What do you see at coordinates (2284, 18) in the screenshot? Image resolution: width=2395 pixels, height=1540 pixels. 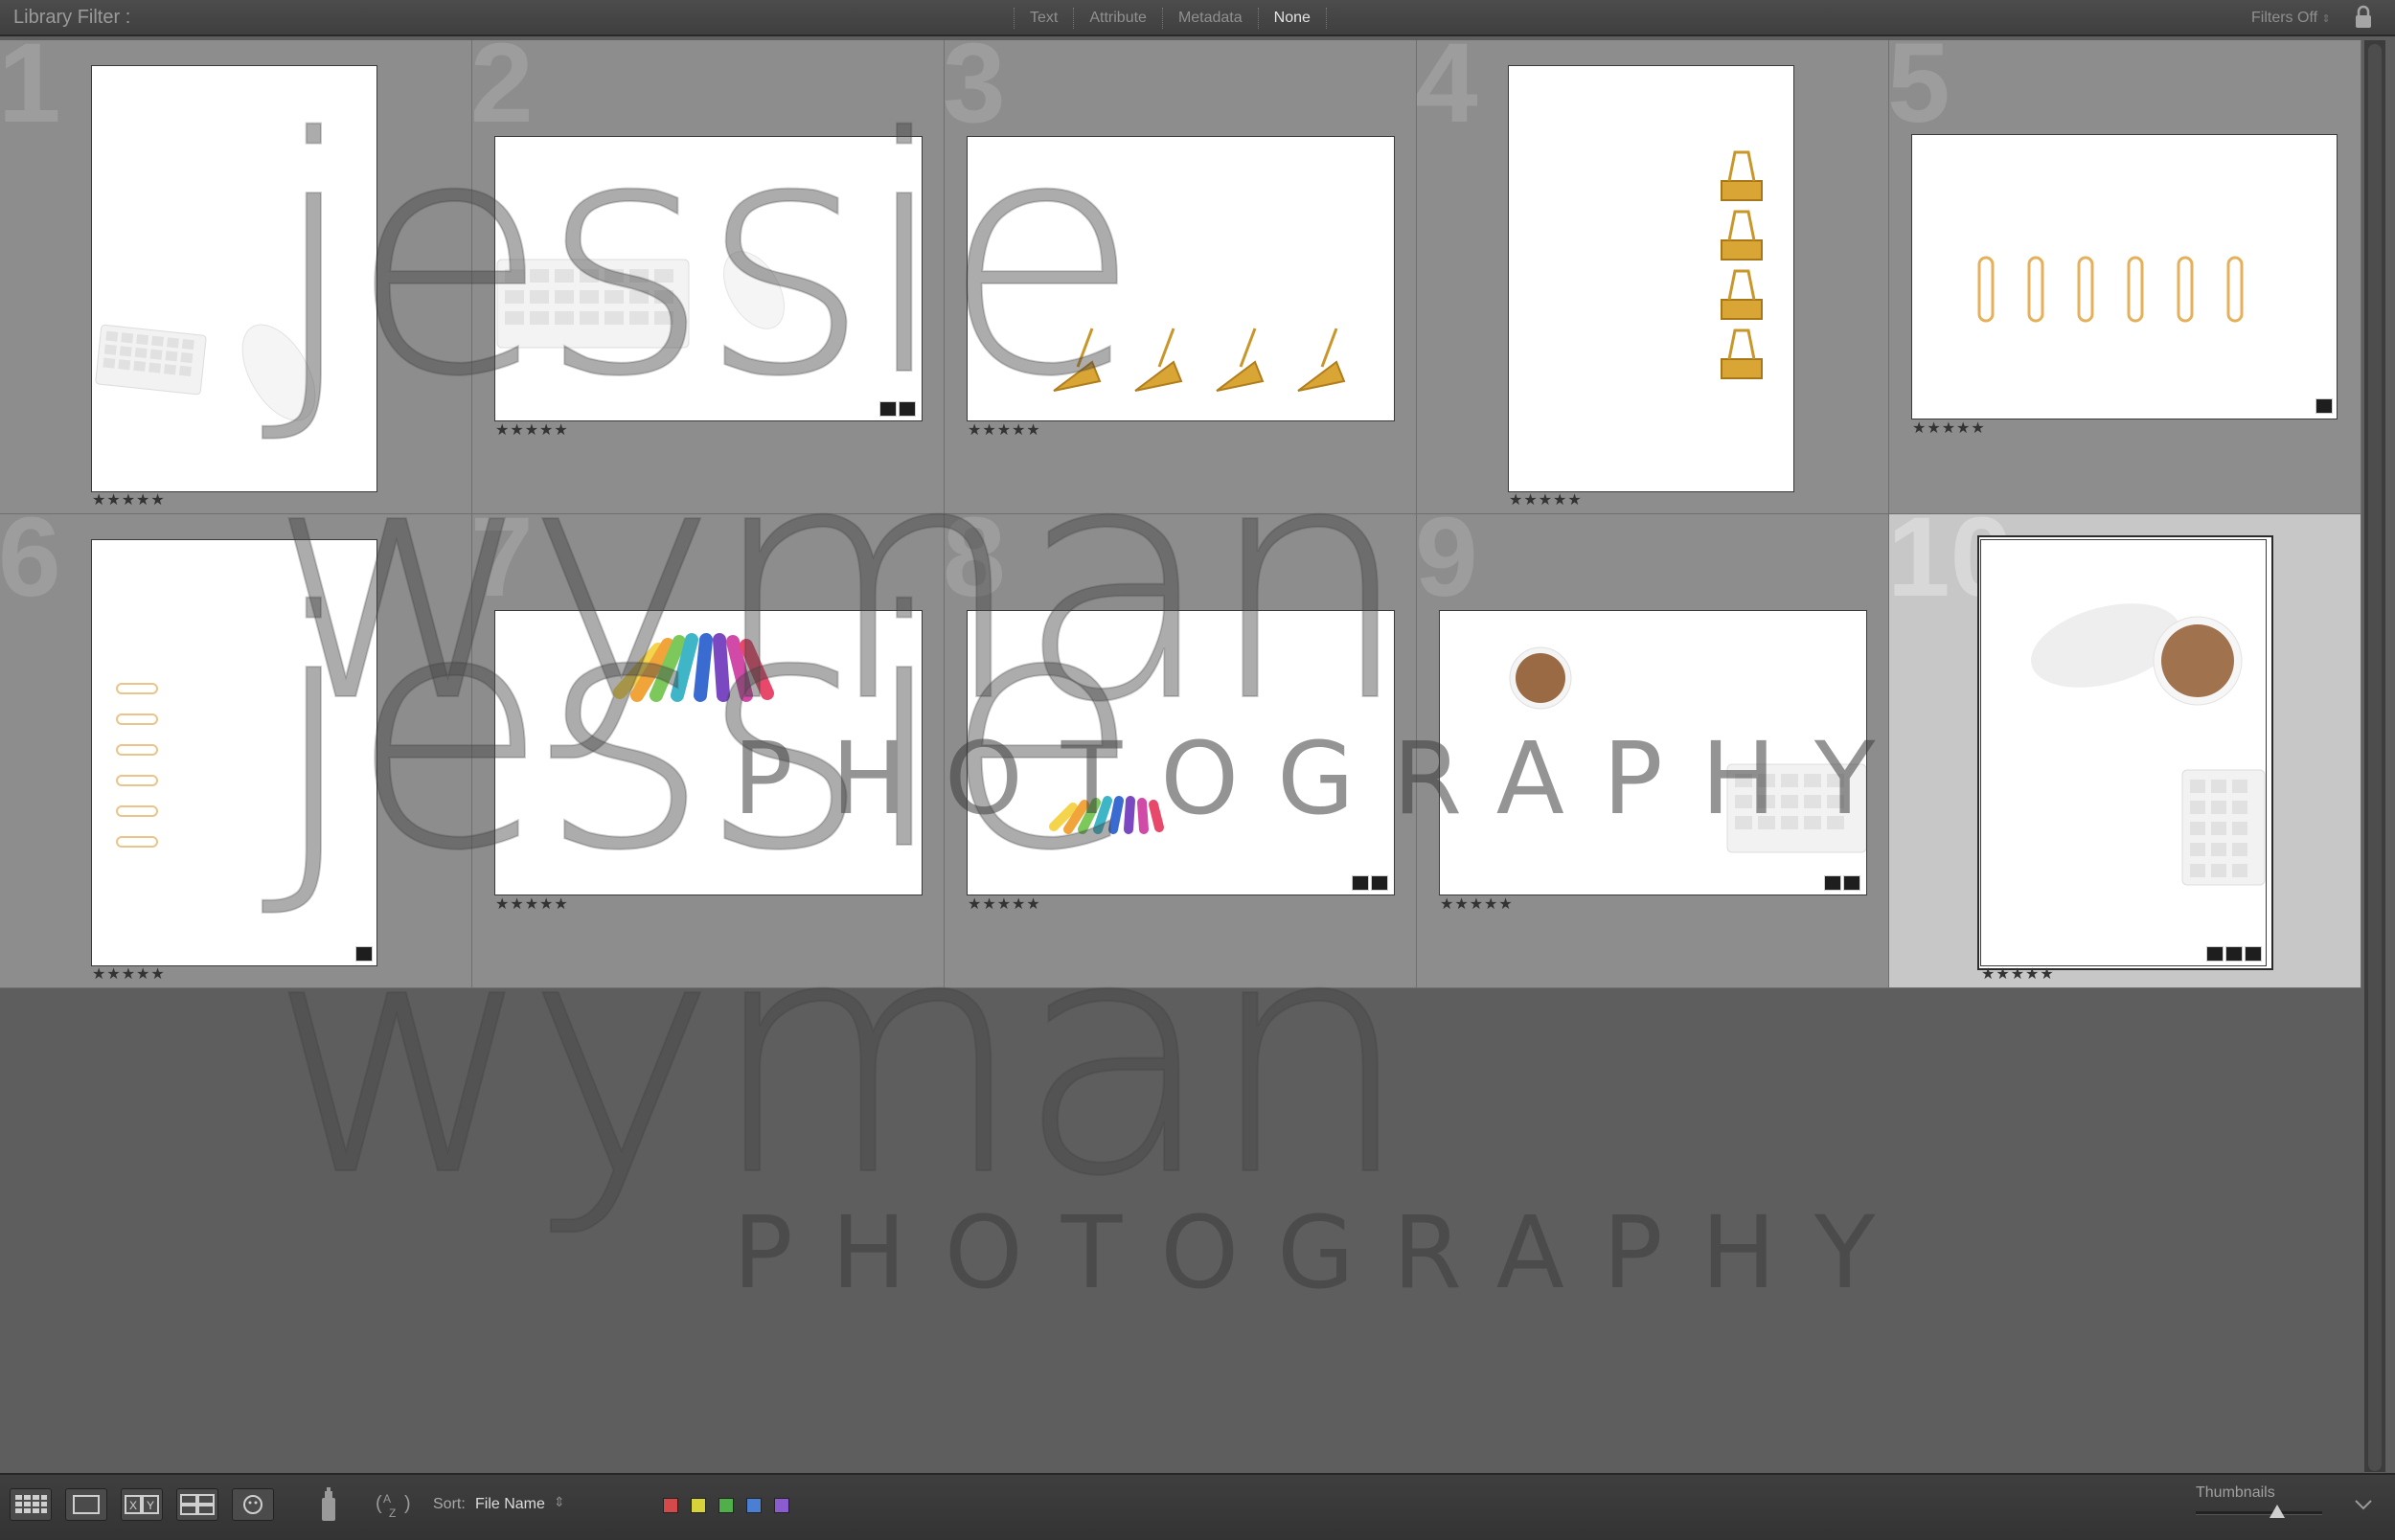 I see `filters-status-label: Filters Off` at bounding box center [2284, 18].